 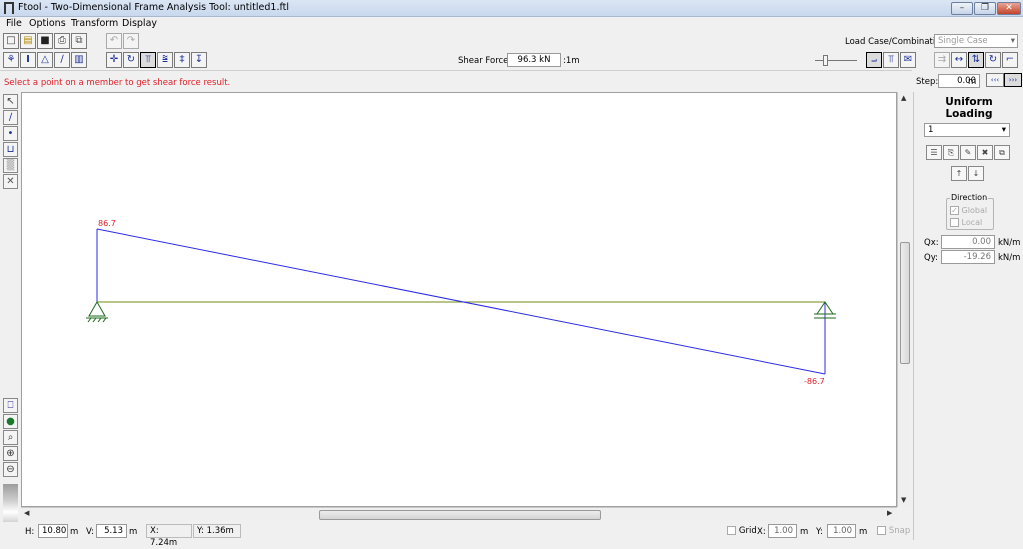 I want to click on envelope-icon: ✉, so click(x=908, y=60).